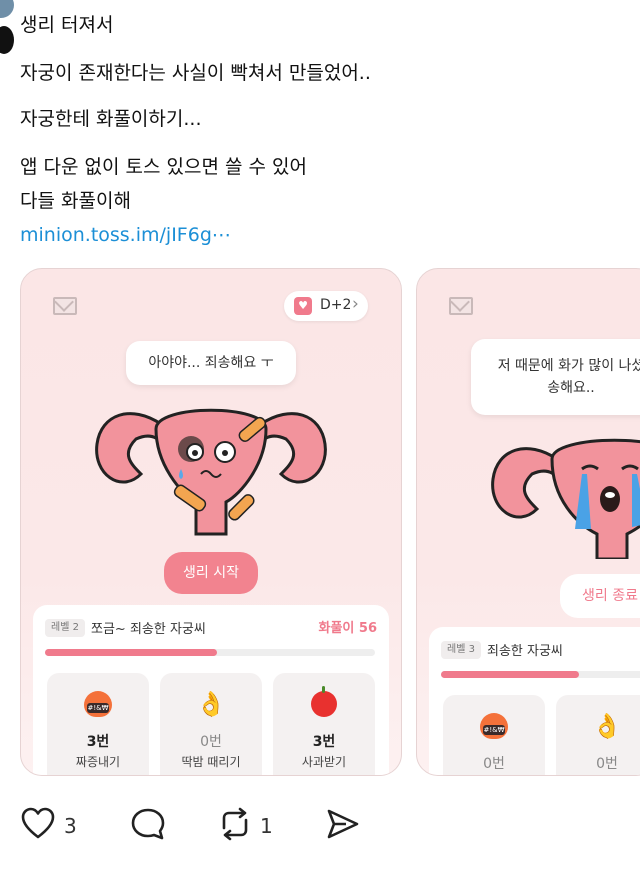  What do you see at coordinates (336, 305) in the screenshot?
I see `dday-label: D+2` at bounding box center [336, 305].